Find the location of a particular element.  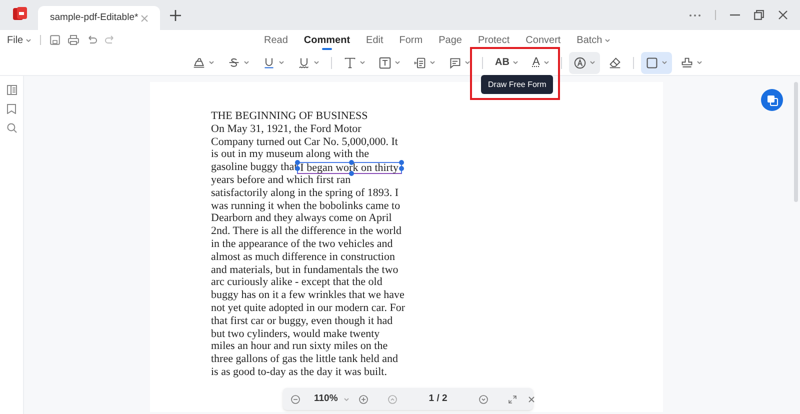

document-text-line: that first car or buggy, even though it had is located at coordinates (302, 321).